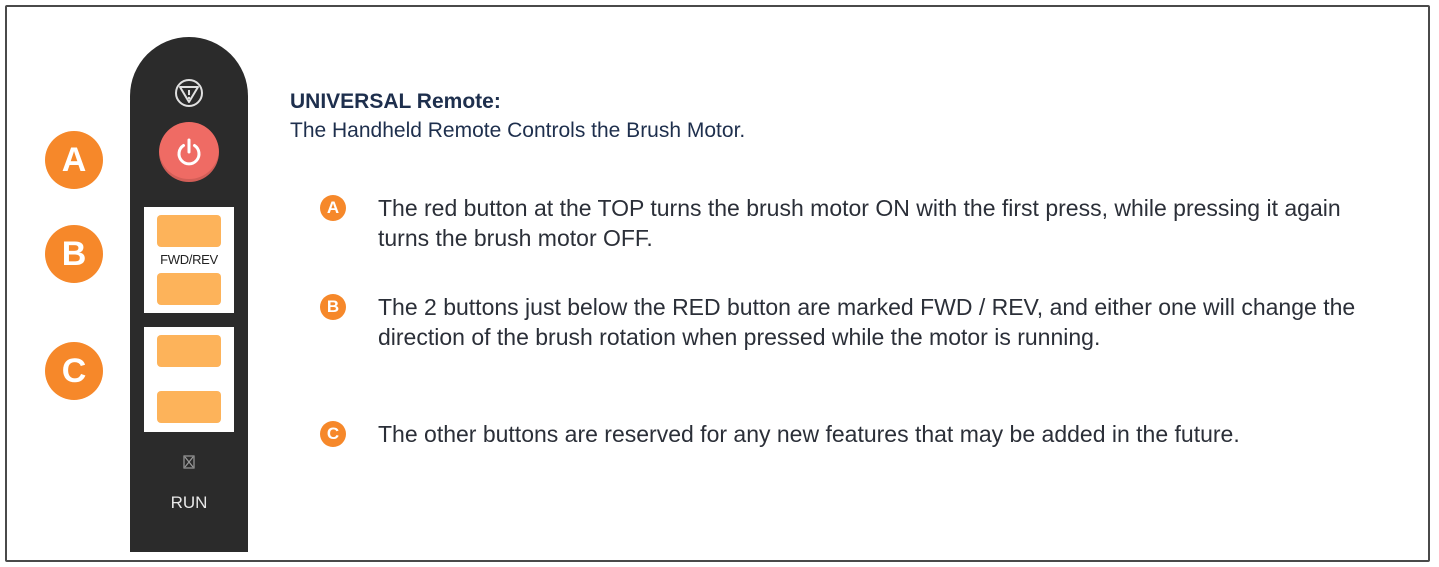 The height and width of the screenshot is (567, 1439). Describe the element at coordinates (189, 464) in the screenshot. I see `mute-icon` at that location.